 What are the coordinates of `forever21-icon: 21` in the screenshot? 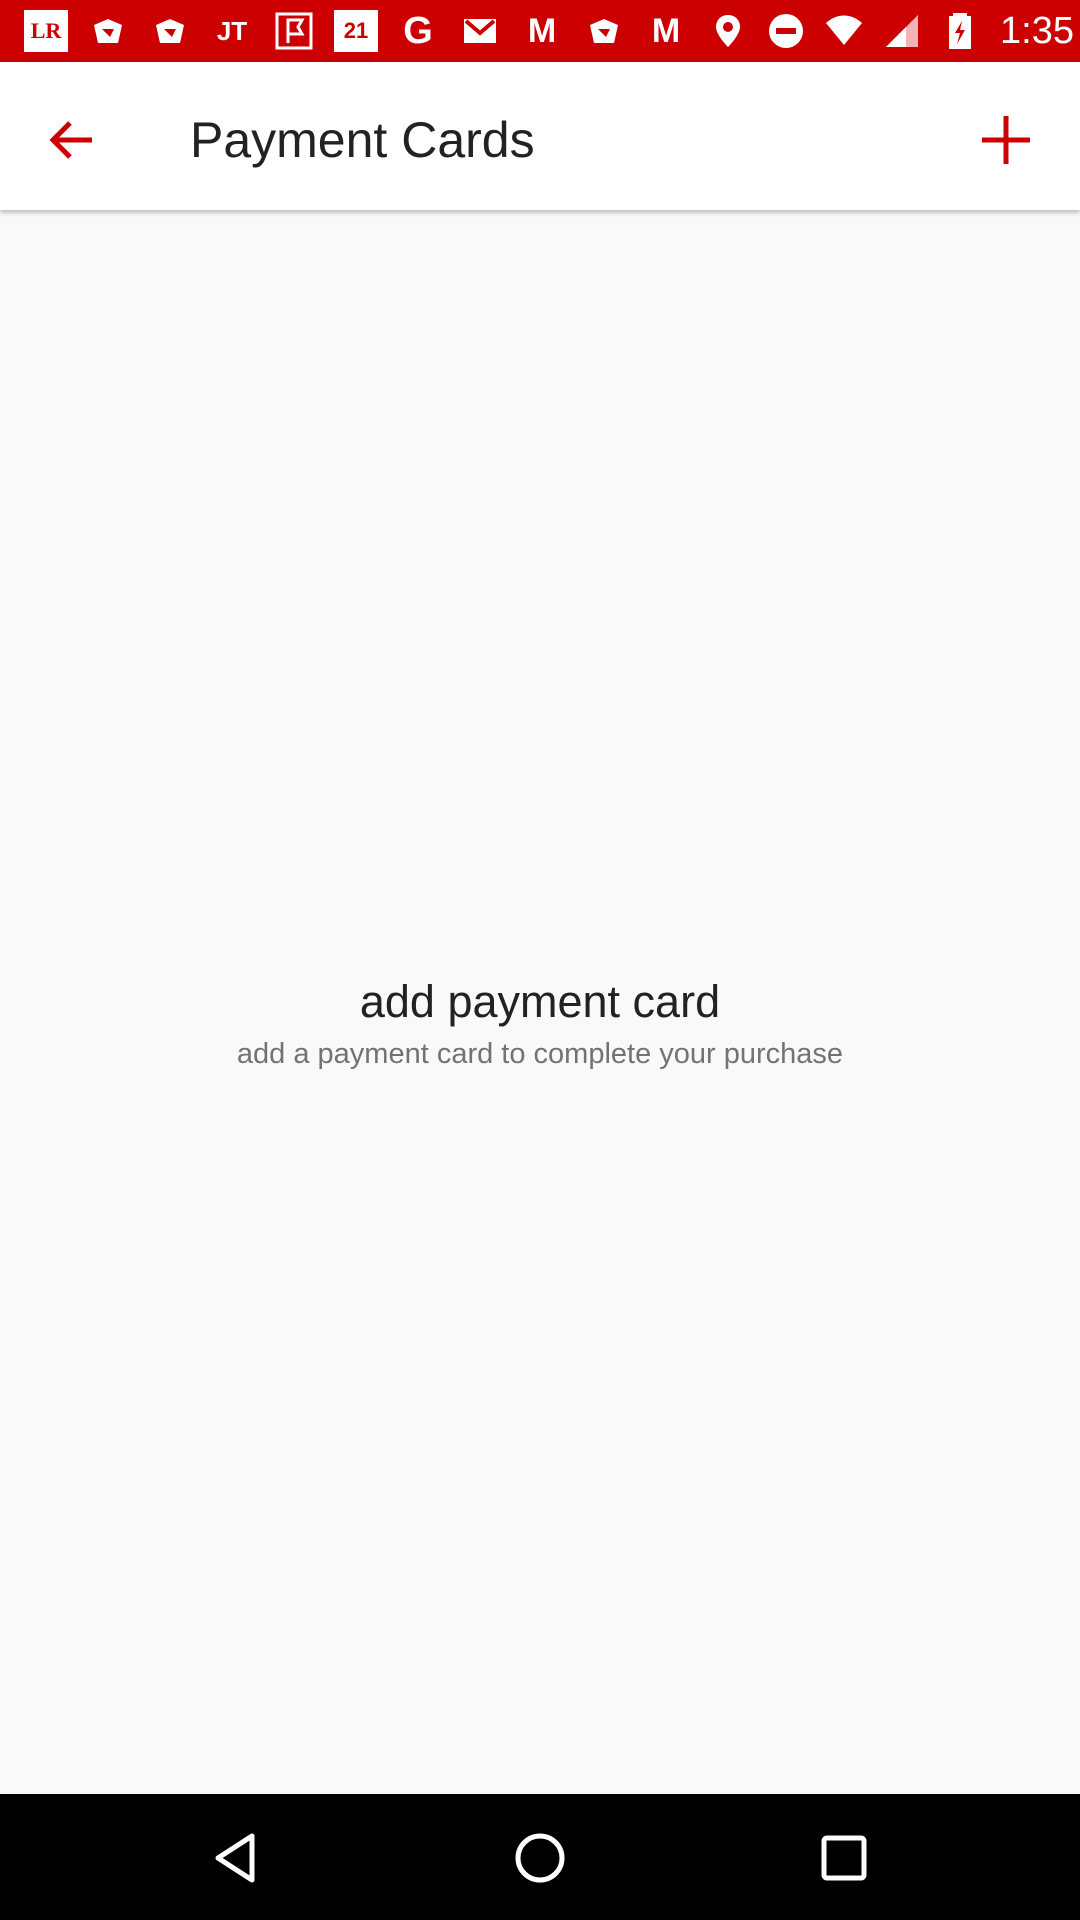 It's located at (356, 31).